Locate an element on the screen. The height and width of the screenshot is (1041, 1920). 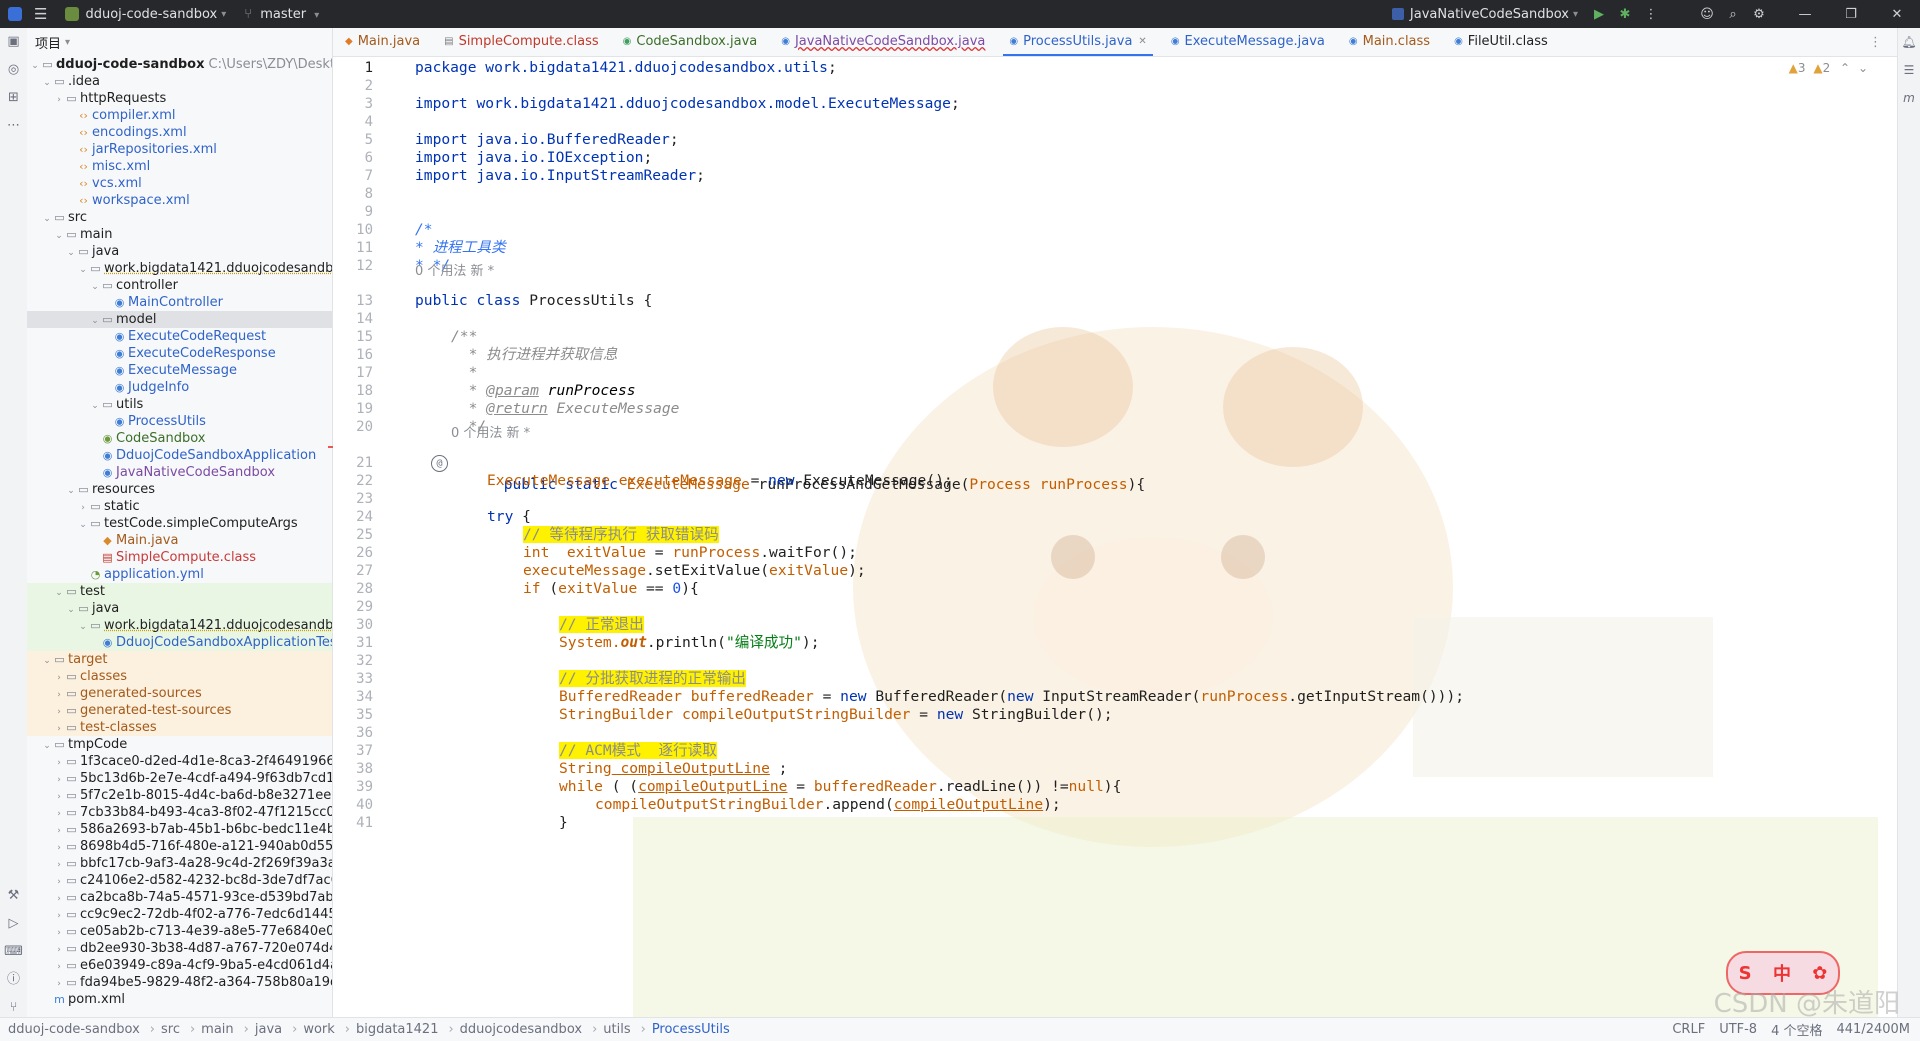
tree-row: ▤ SimpleCompute.class is located at coordinates (179, 557).